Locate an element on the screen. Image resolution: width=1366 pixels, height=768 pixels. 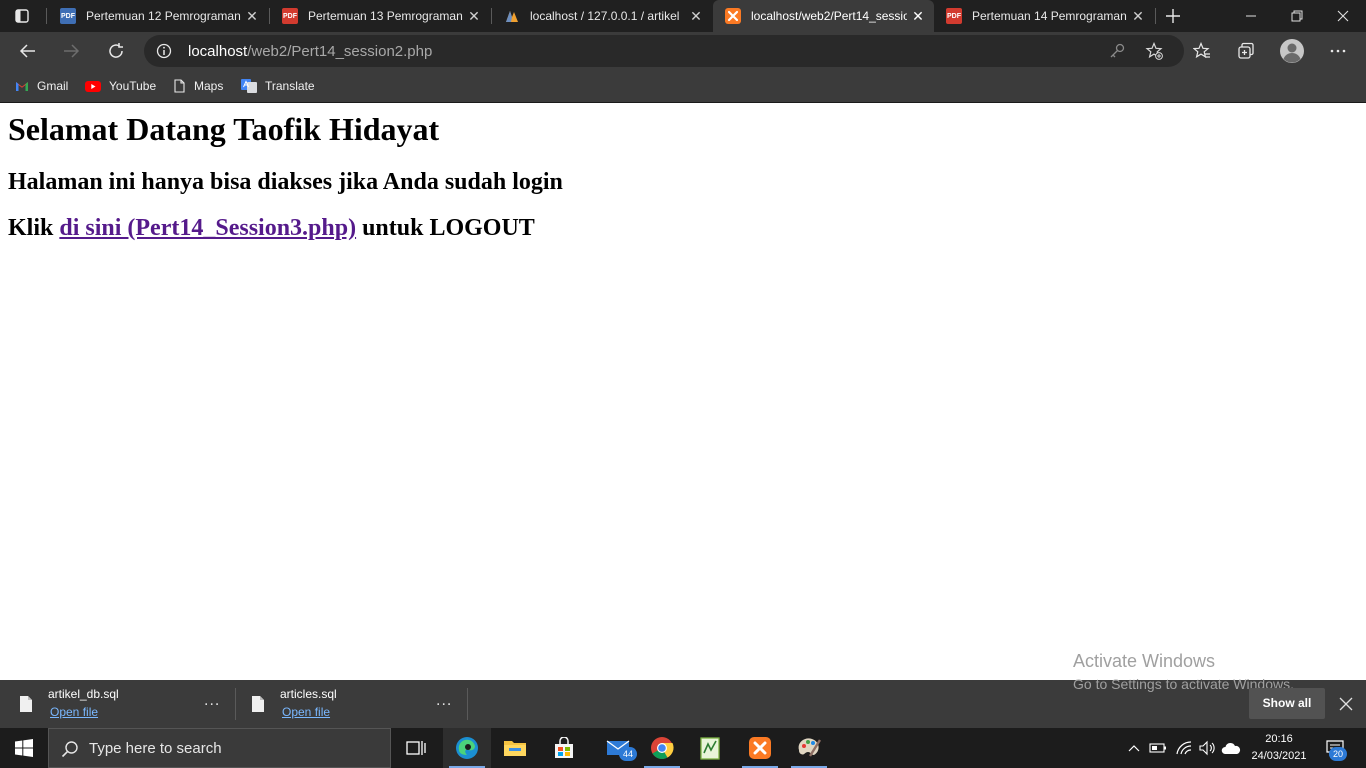
xampp-icon is located at coordinates (733, 16).